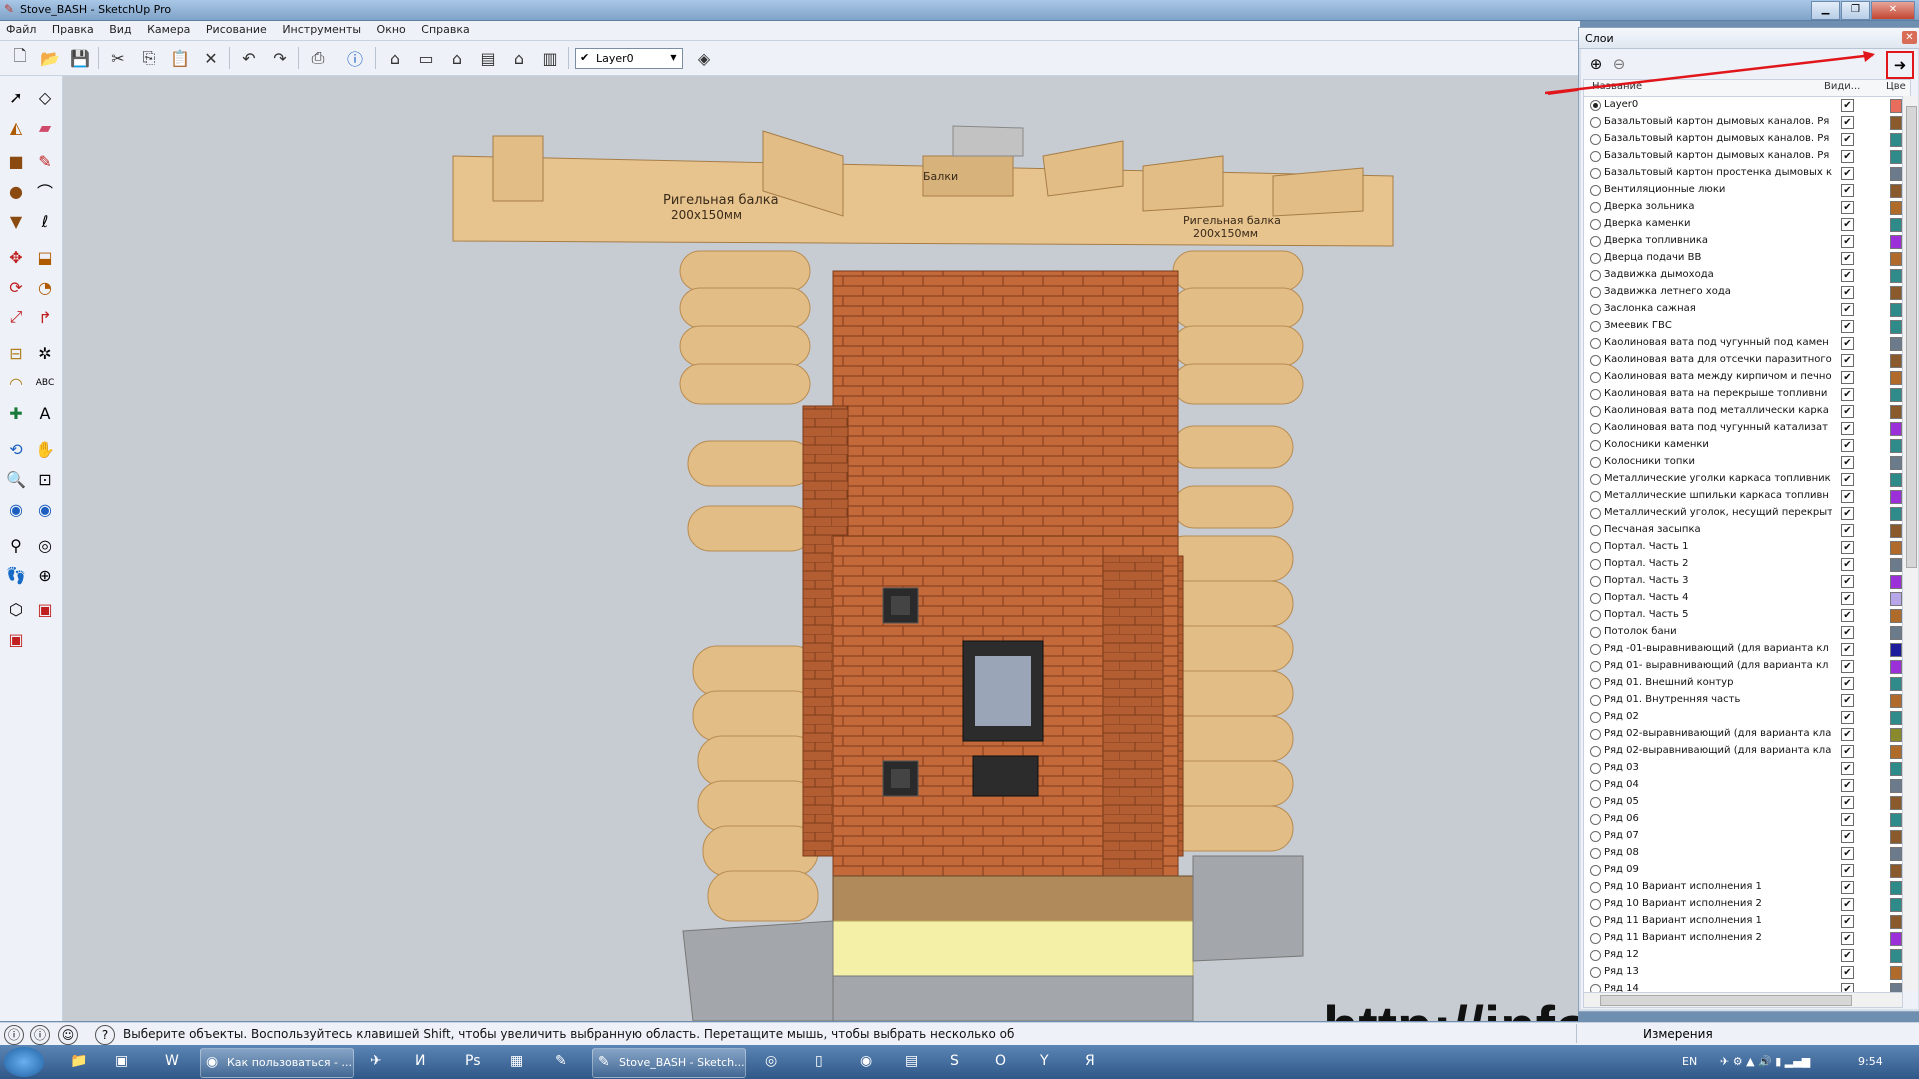 Image resolution: width=1919 pixels, height=1079 pixels. I want to click on layer-row: Металлические шпильки каркаса топливн ✔, so click(1743, 496).